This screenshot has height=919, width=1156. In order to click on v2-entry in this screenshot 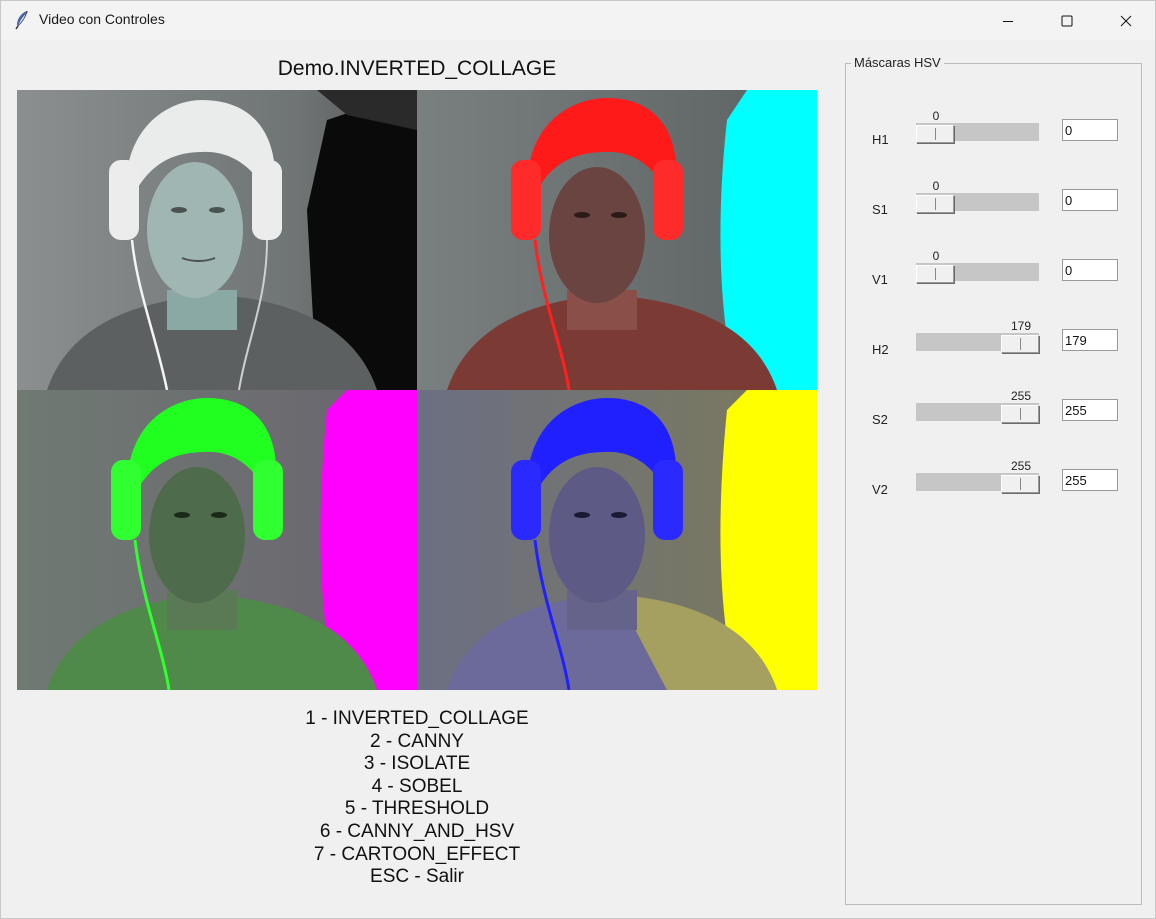, I will do `click(1090, 480)`.